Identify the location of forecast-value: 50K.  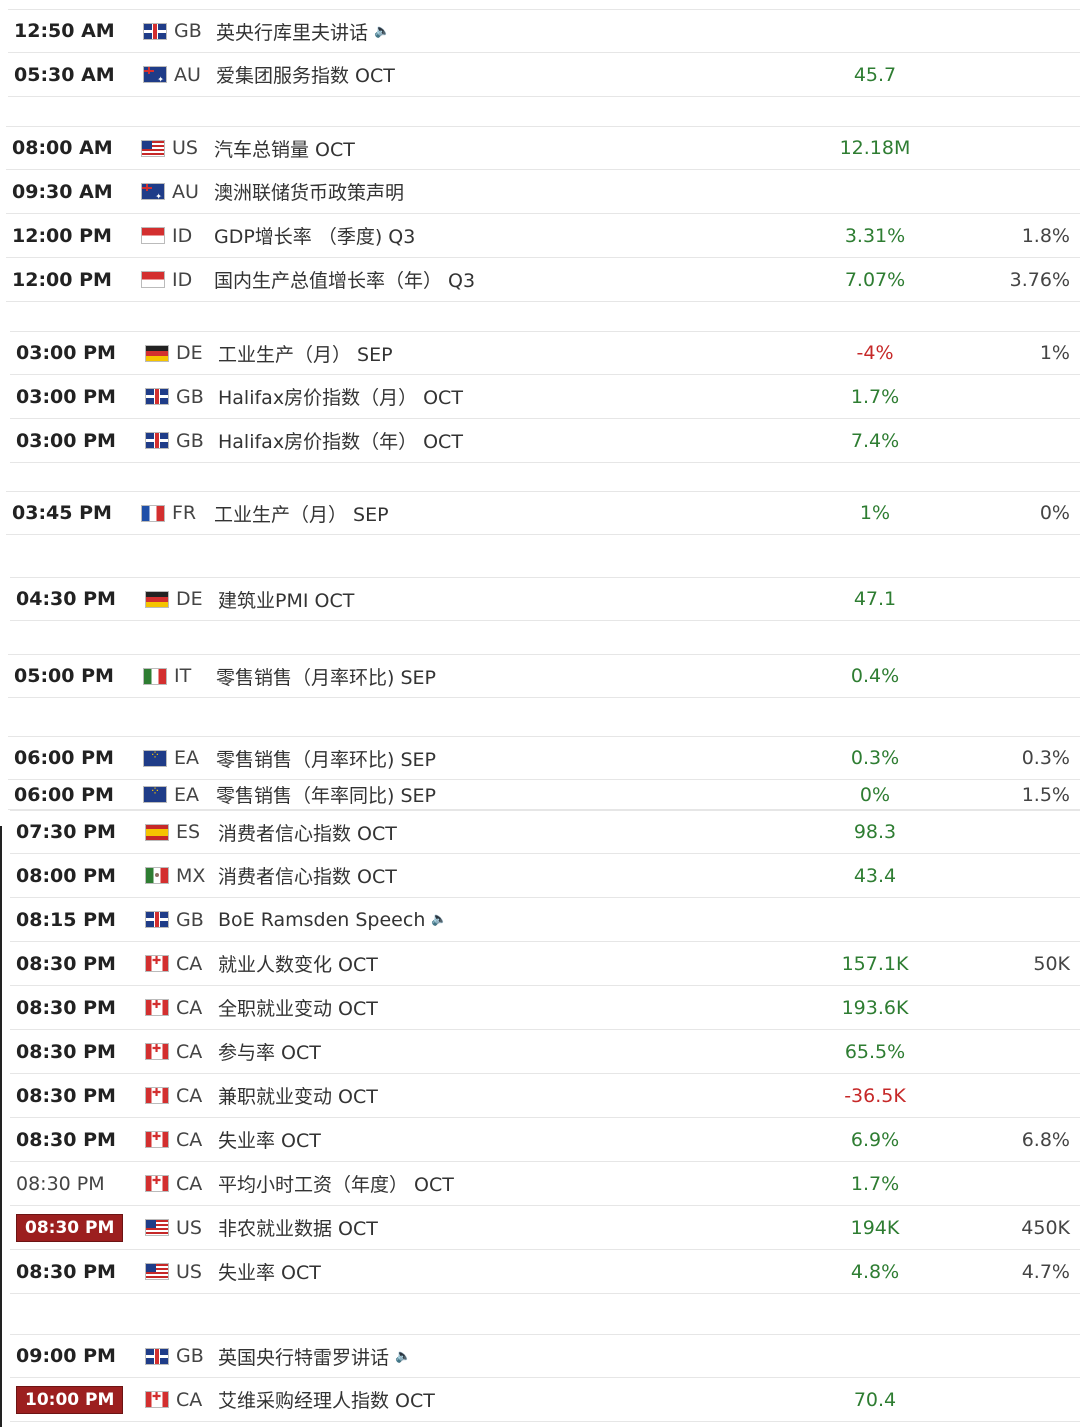
(1051, 963).